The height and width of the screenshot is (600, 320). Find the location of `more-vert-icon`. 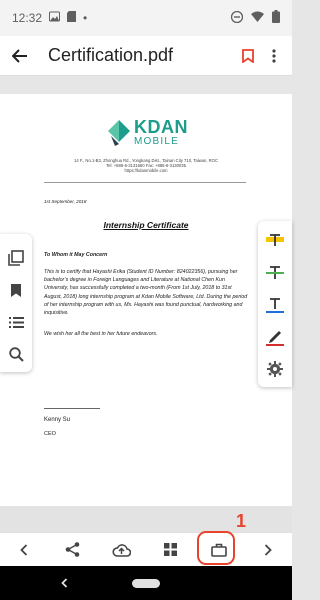

more-vert-icon is located at coordinates (274, 55).